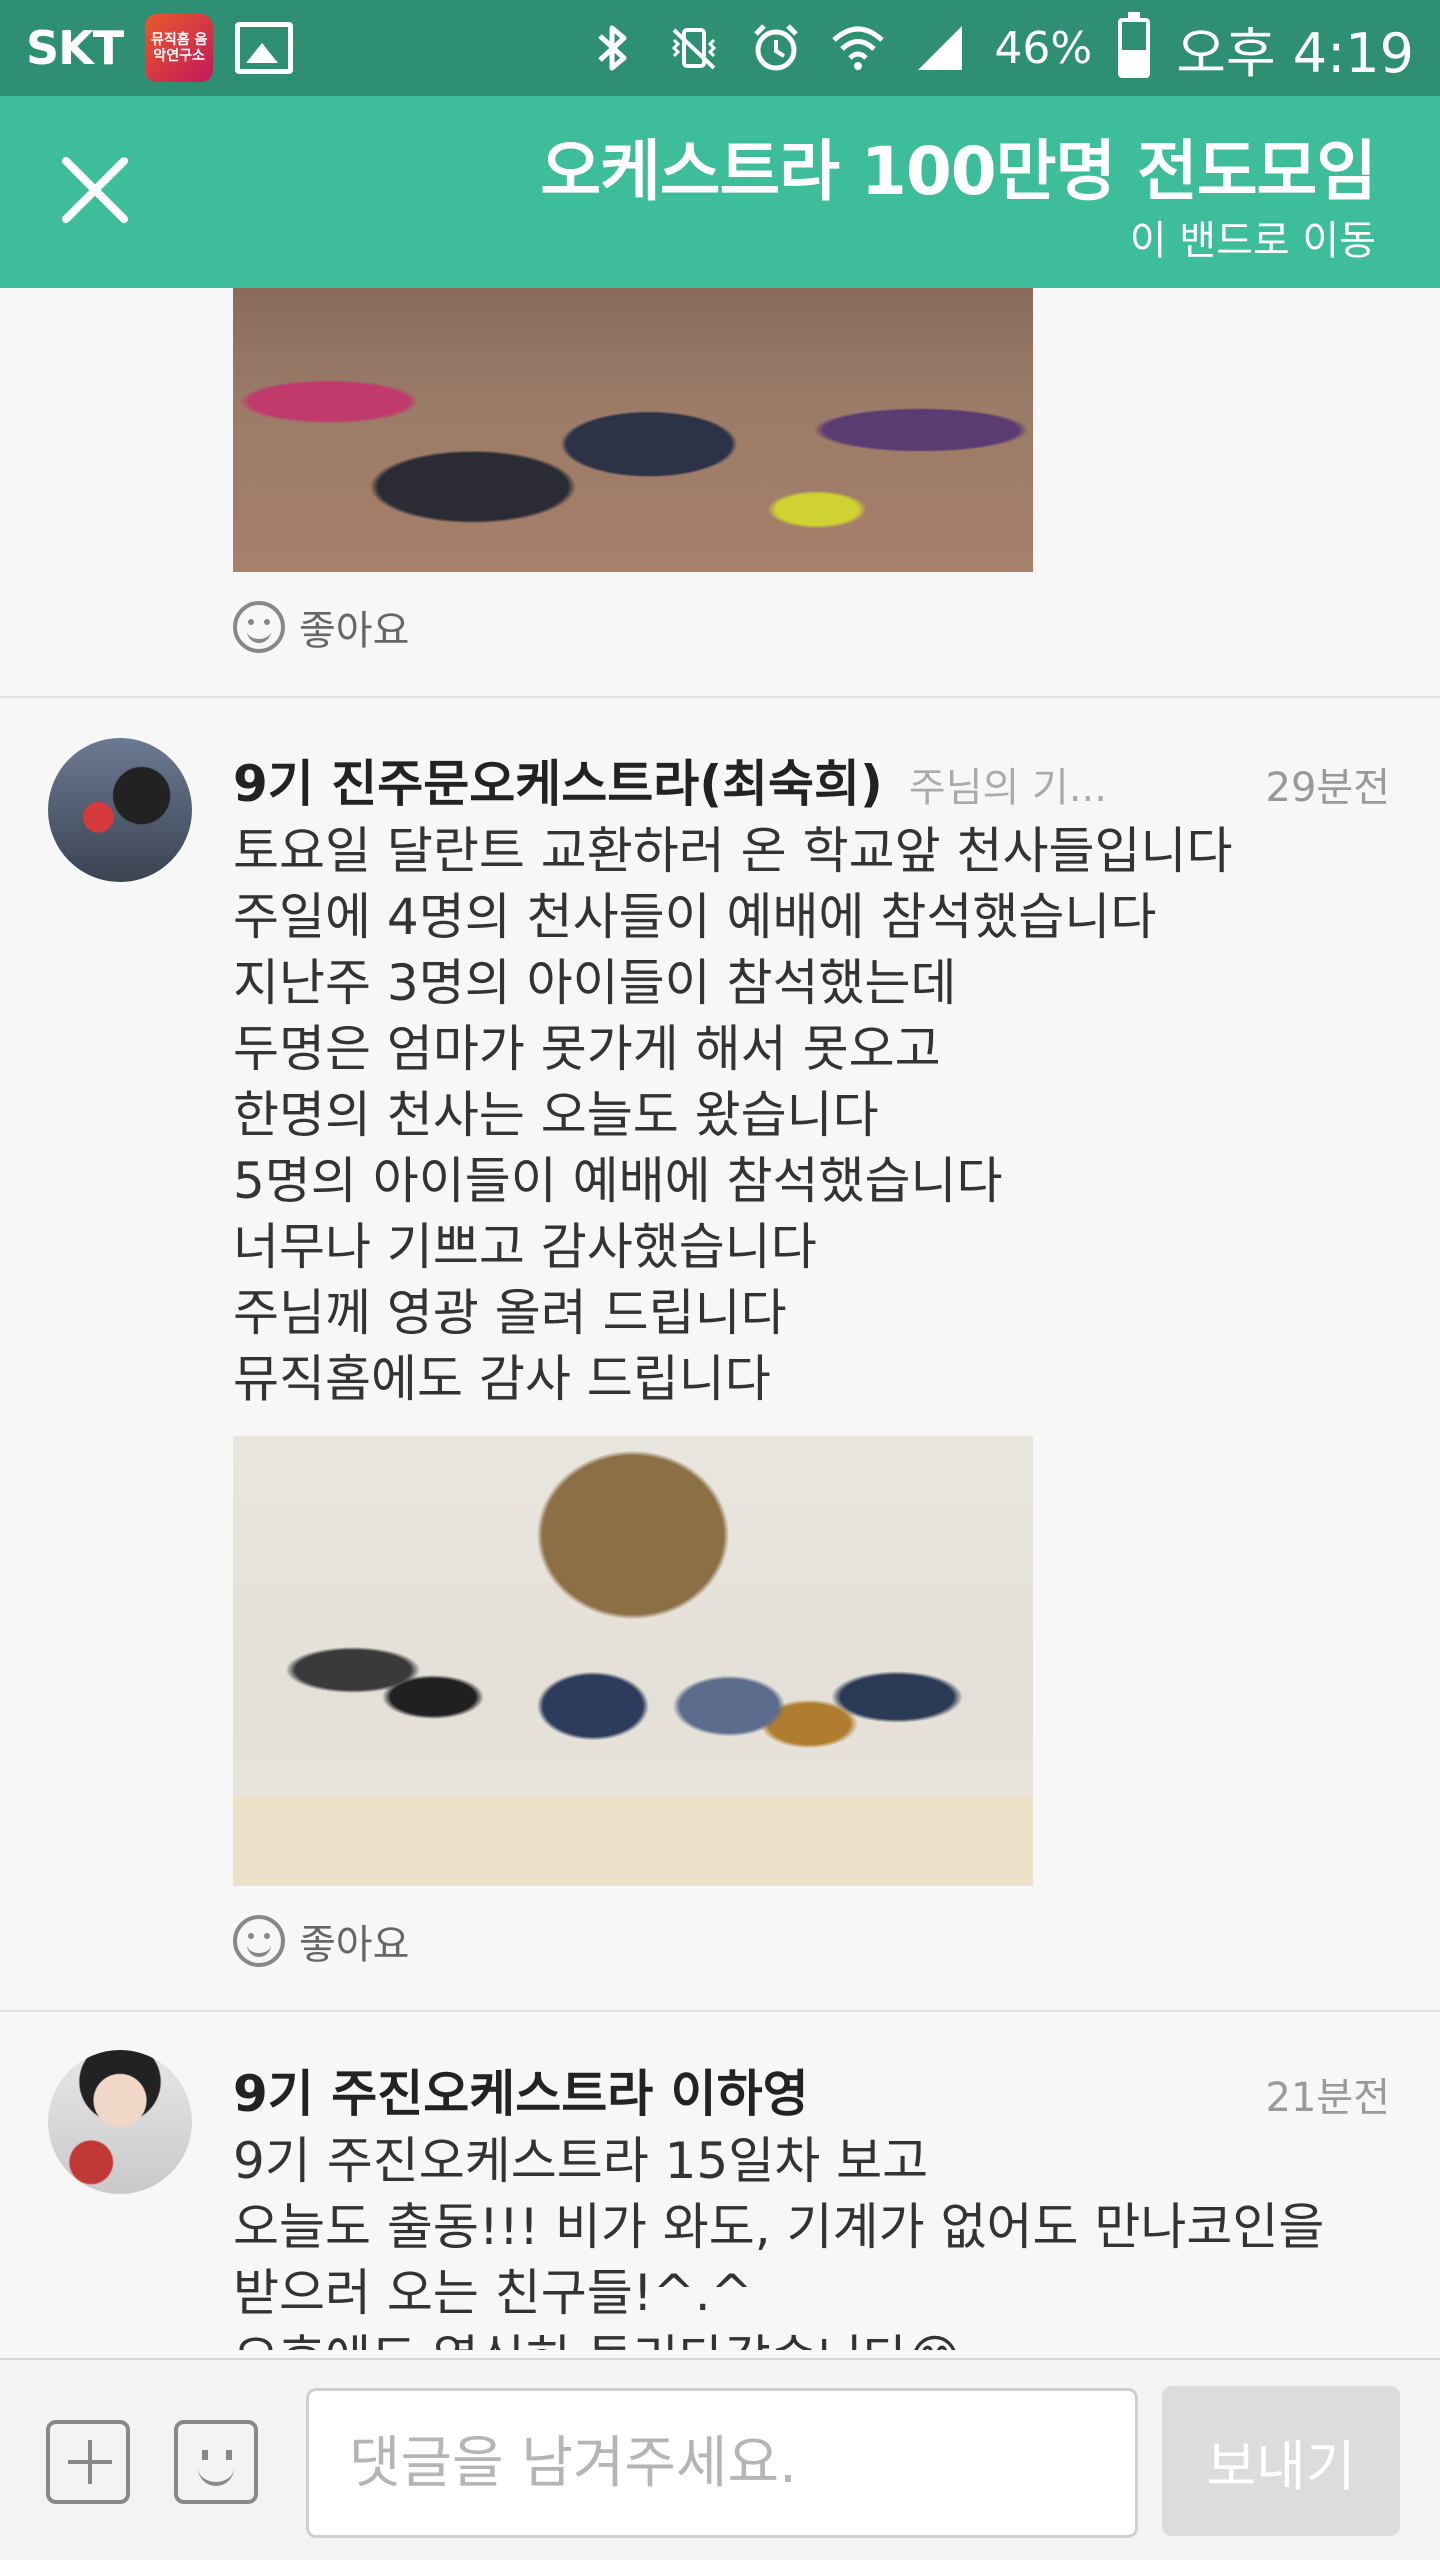 The image size is (1440, 2560). I want to click on alarm-icon, so click(776, 47).